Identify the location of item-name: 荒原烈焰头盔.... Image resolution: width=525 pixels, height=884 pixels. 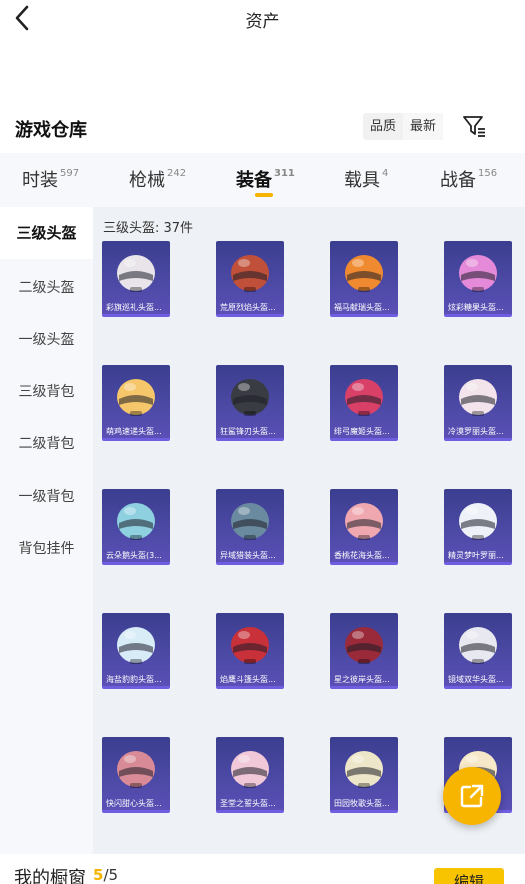
(248, 307).